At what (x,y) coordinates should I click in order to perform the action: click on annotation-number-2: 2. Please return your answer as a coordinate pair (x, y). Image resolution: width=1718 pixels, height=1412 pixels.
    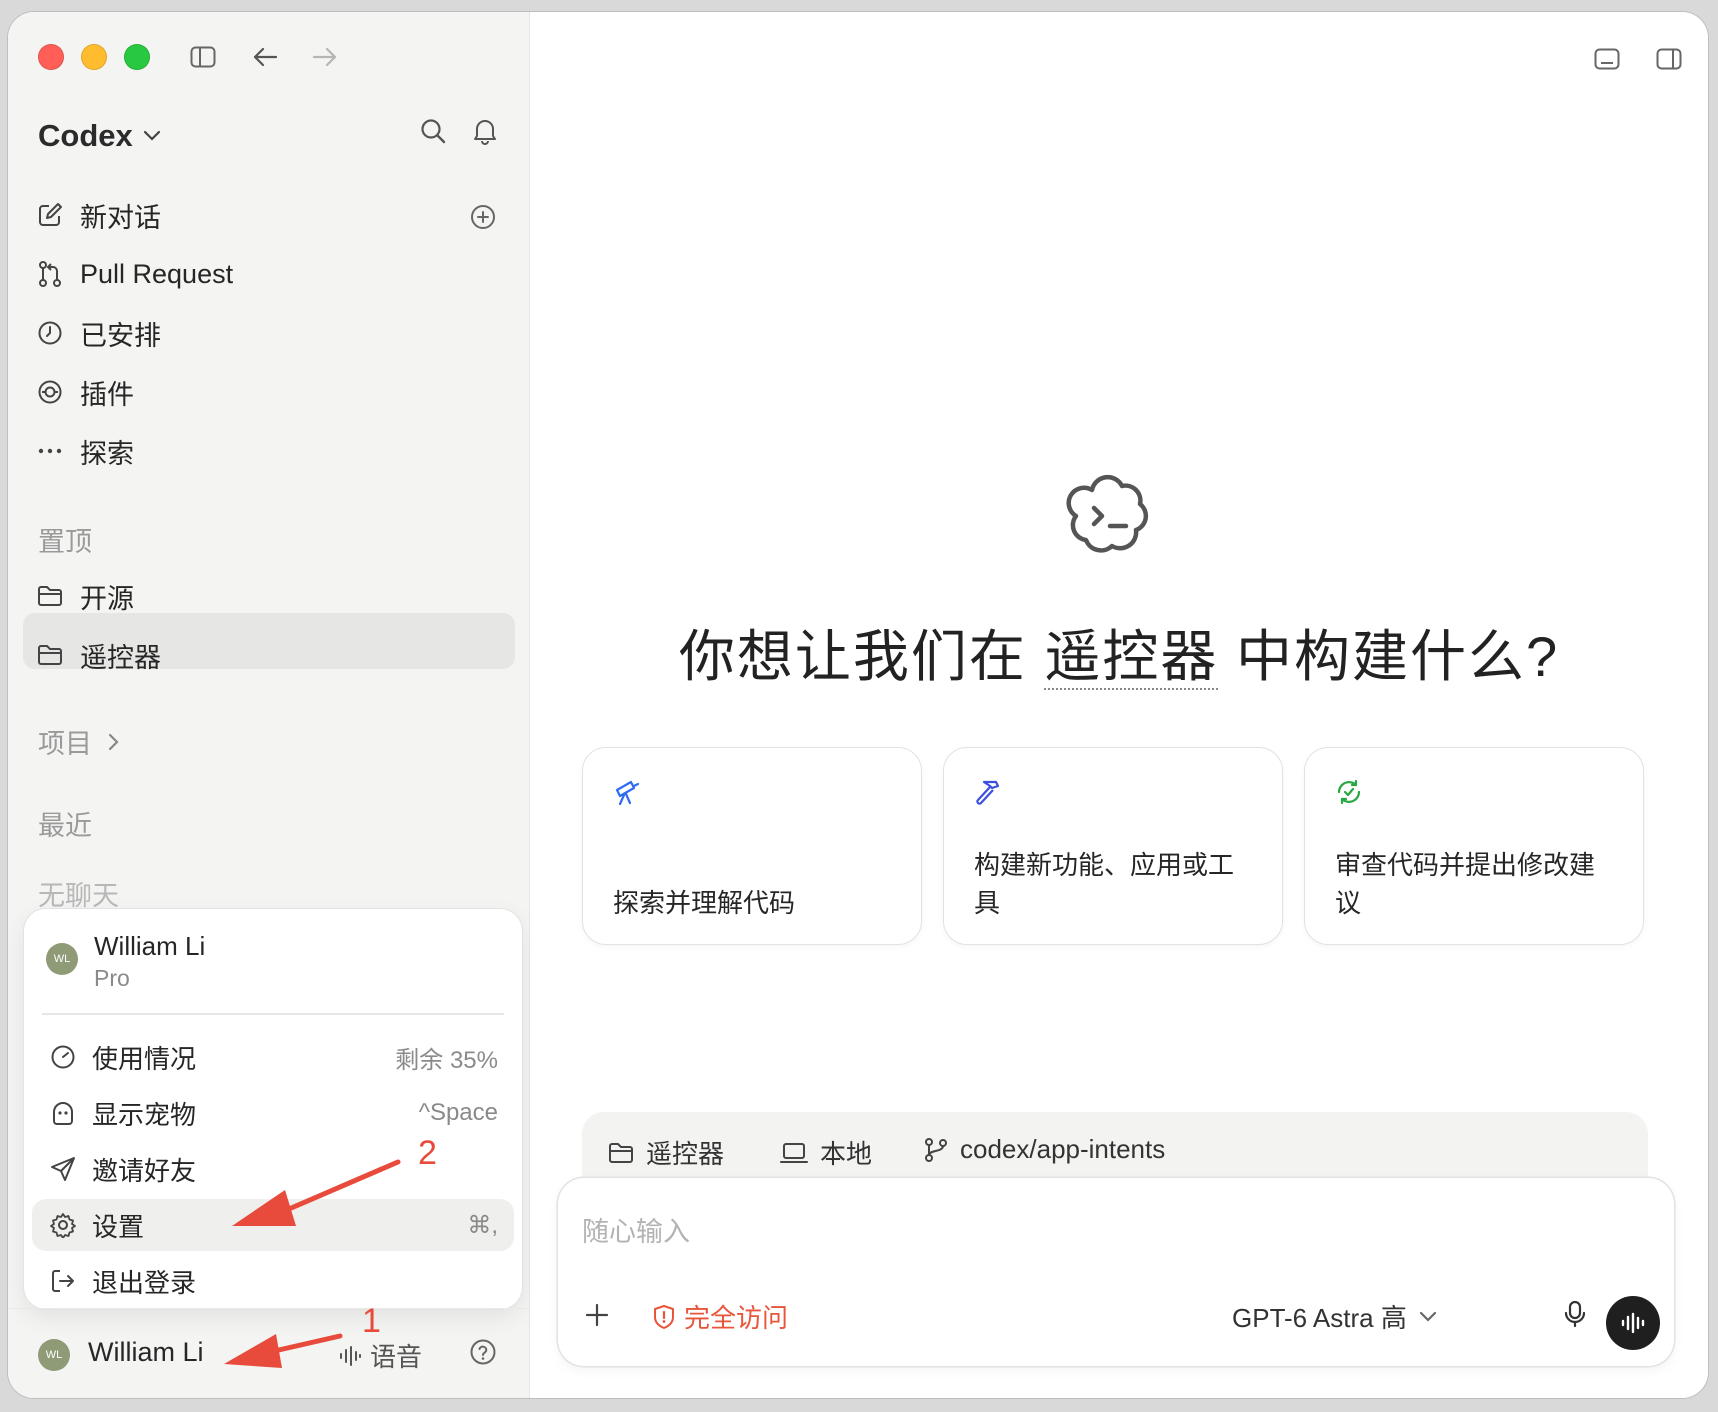
    Looking at the image, I should click on (427, 1153).